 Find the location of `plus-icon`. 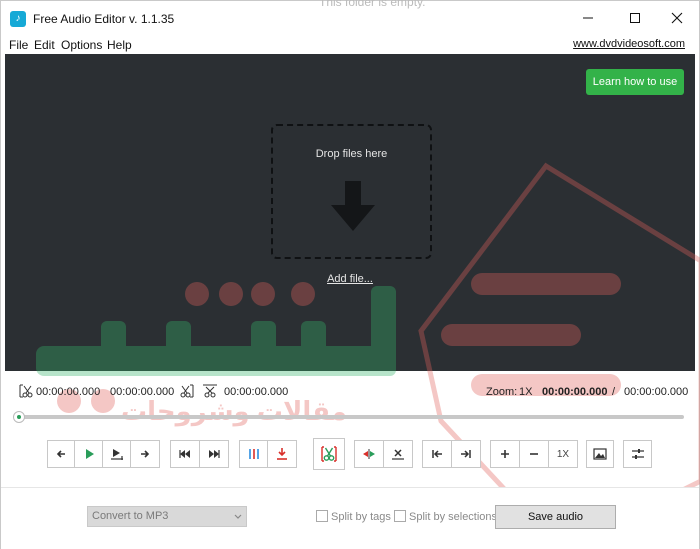

plus-icon is located at coordinates (505, 454).